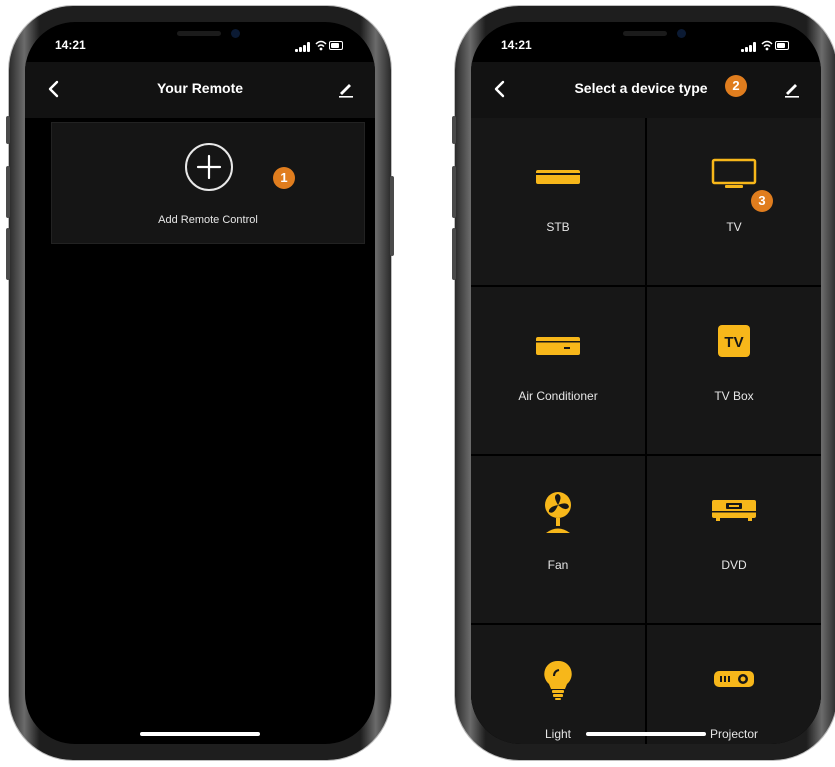  What do you see at coordinates (558, 227) in the screenshot?
I see `device-label: STB` at bounding box center [558, 227].